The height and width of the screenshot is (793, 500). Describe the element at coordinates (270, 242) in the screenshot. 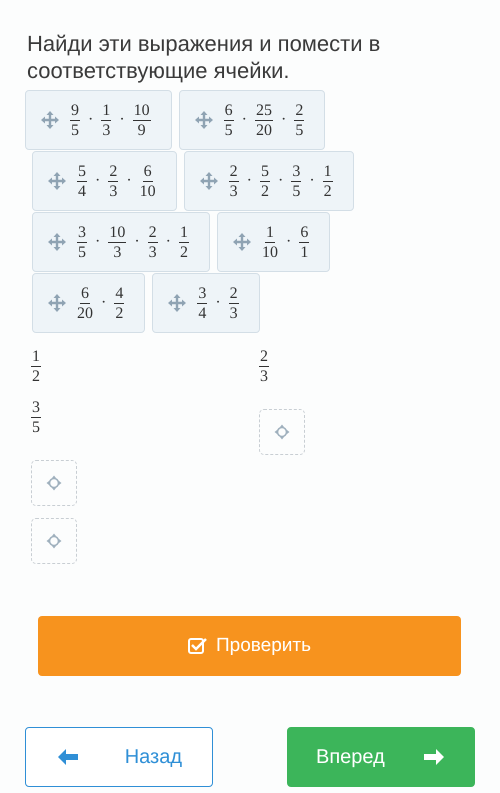

I see `fraction: 1 10` at that location.